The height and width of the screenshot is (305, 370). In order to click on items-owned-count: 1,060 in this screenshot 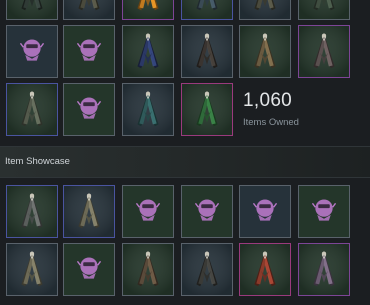, I will do `click(268, 100)`.